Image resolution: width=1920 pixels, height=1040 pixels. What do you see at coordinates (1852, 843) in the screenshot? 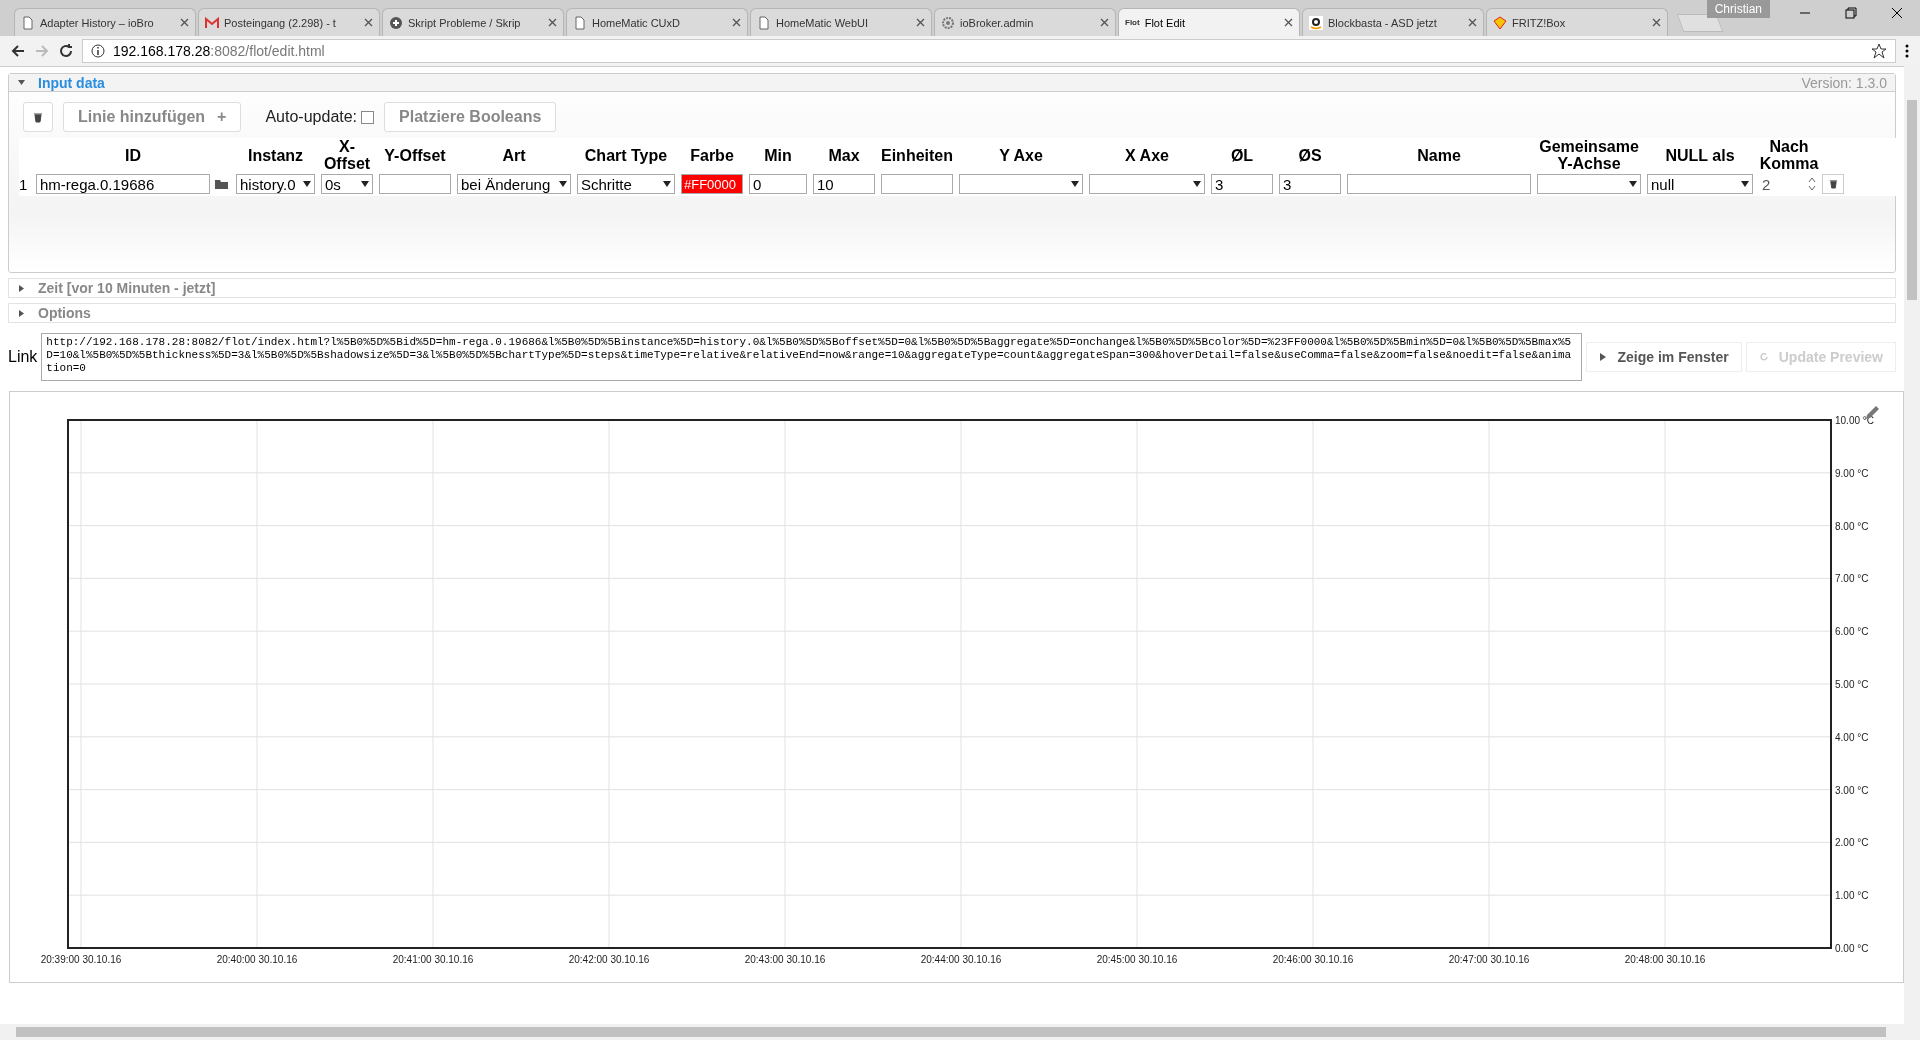
I see `y-tick-label: 2.00 °C` at bounding box center [1852, 843].